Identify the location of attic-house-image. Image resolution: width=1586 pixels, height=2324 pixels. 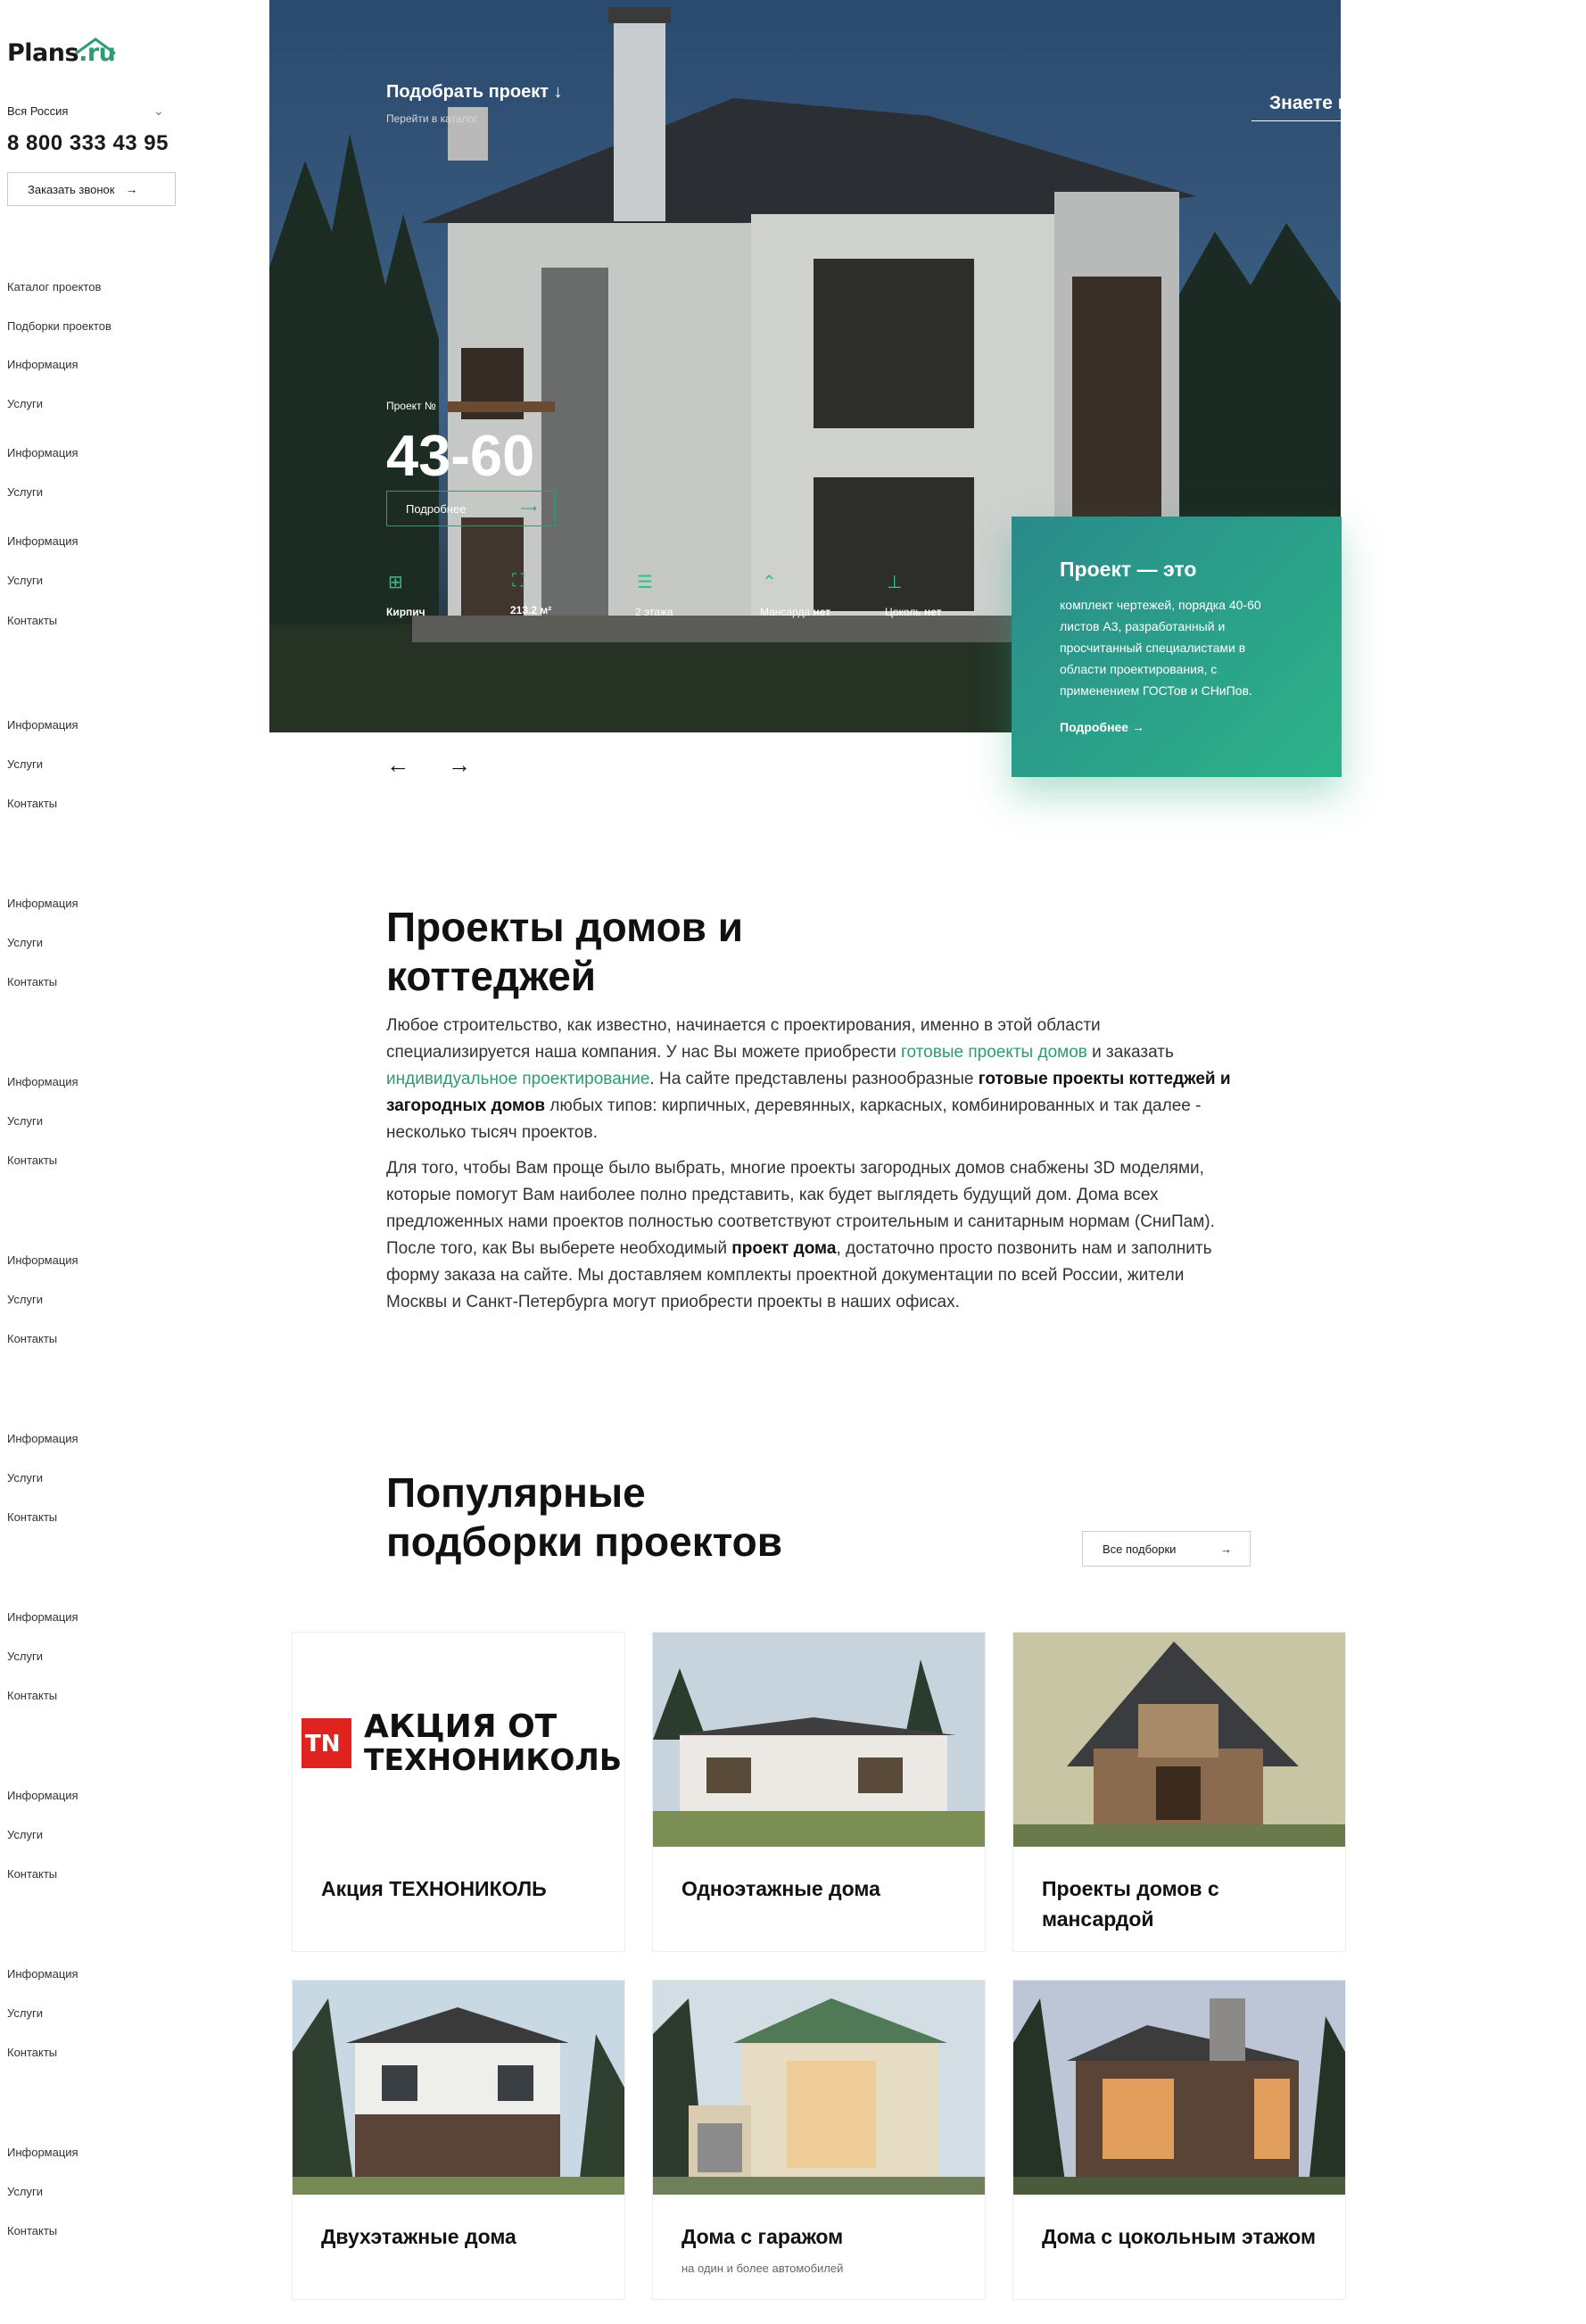
(1179, 1740).